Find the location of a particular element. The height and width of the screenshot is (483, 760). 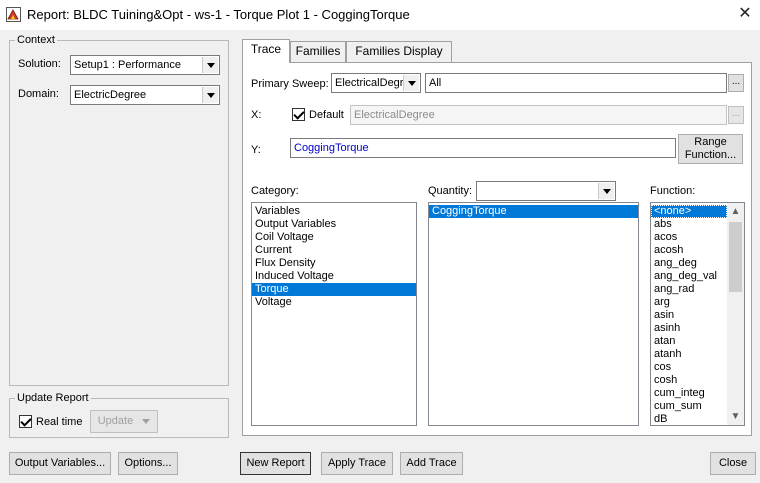

function-scrollbar: ▲ ▼ is located at coordinates (735, 314).